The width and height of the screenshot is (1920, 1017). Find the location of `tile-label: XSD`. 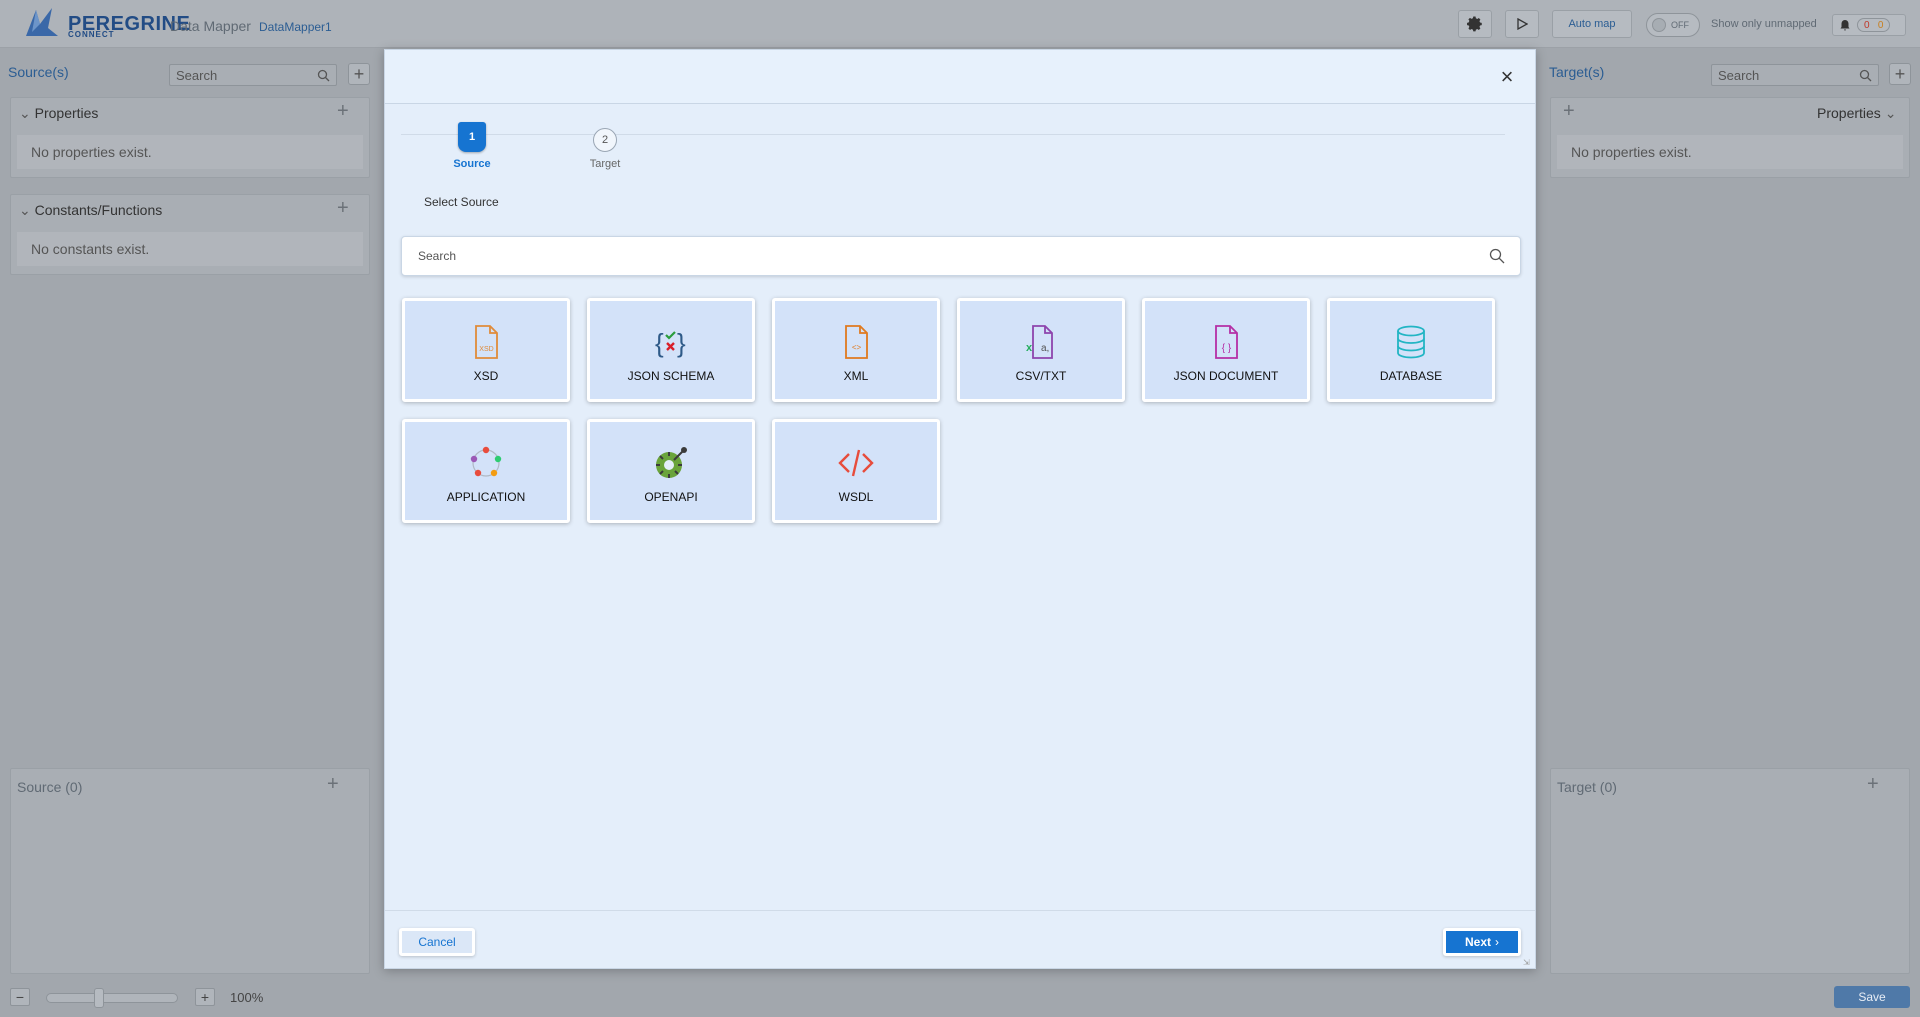

tile-label: XSD is located at coordinates (486, 376).